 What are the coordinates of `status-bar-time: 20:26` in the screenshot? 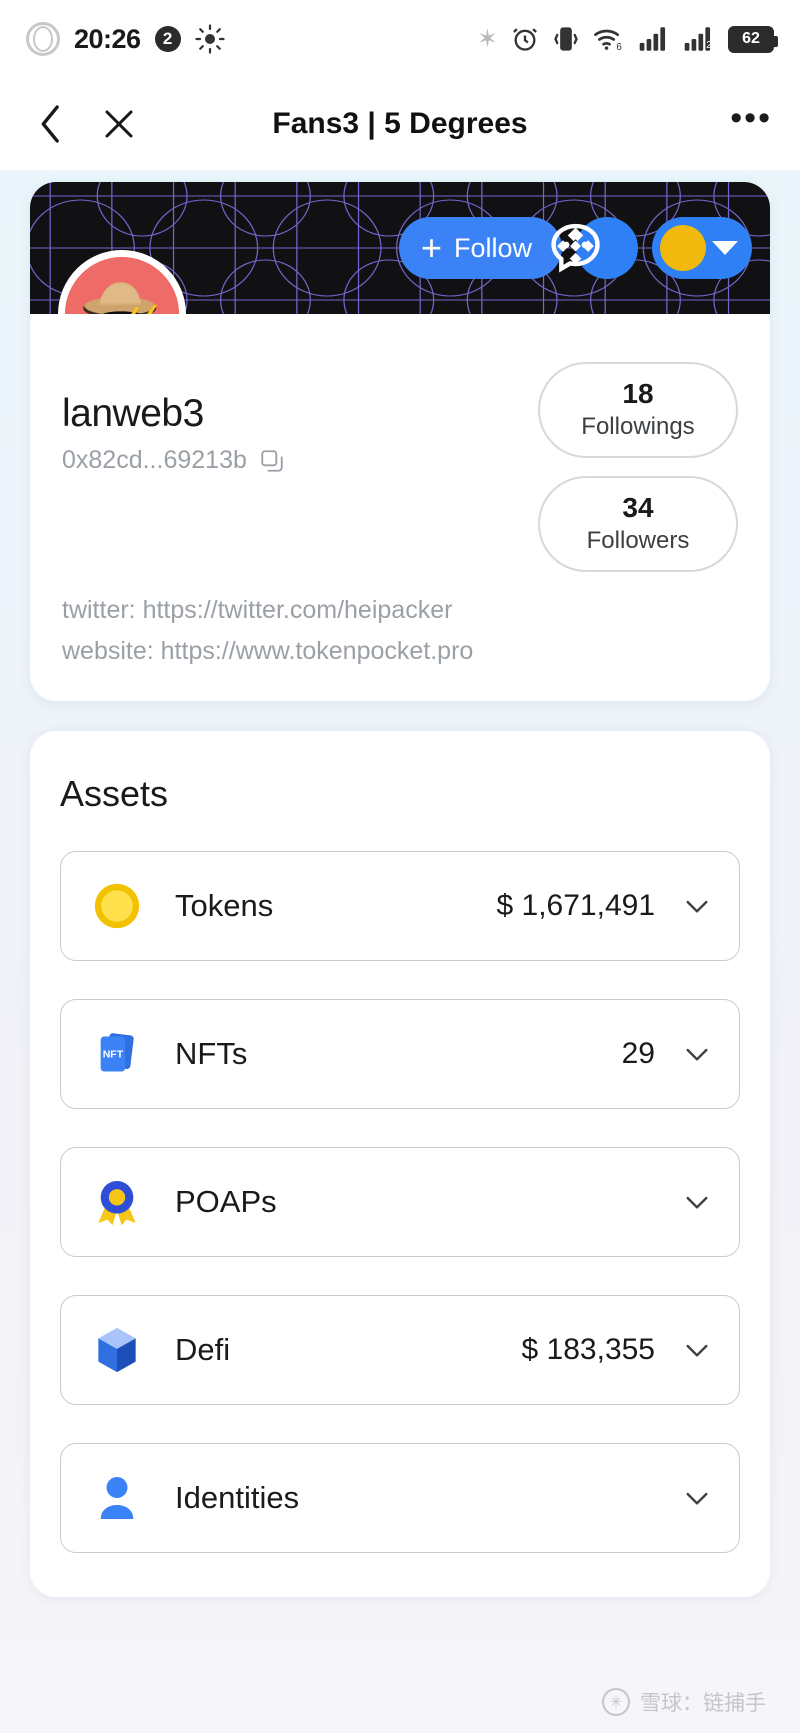 It's located at (107, 38).